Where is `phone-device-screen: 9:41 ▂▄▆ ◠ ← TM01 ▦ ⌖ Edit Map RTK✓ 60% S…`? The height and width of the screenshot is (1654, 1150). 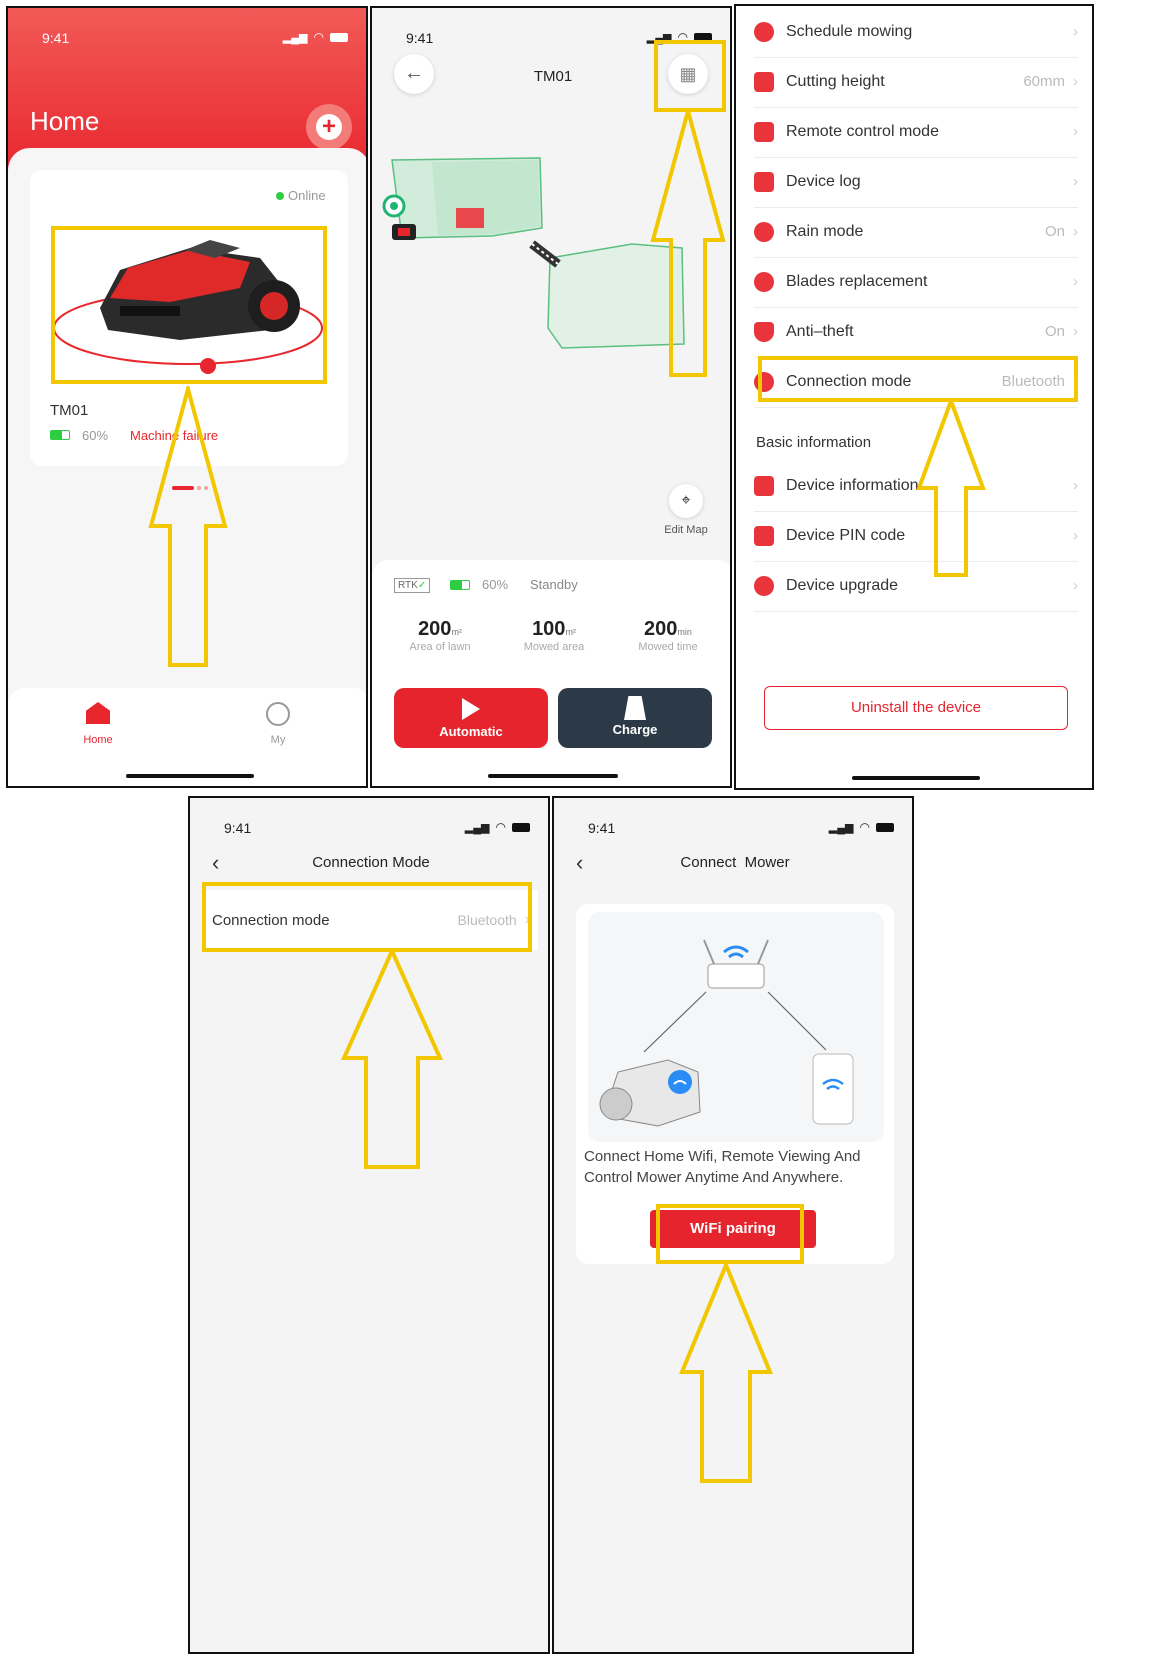 phone-device-screen: 9:41 ▂▄▆ ◠ ← TM01 ▦ ⌖ Edit Map RTK✓ 60% S… is located at coordinates (551, 397).